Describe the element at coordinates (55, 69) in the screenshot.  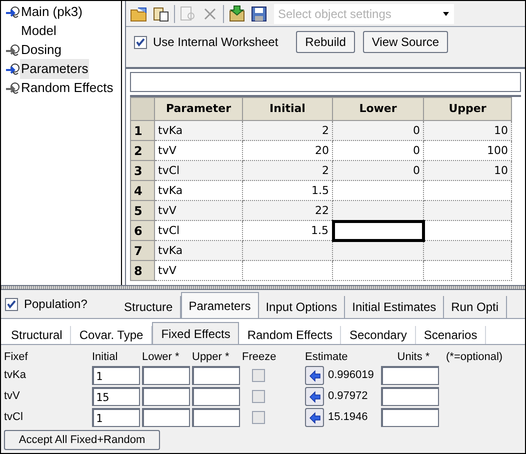
I see `tree-item: Parameters` at that location.